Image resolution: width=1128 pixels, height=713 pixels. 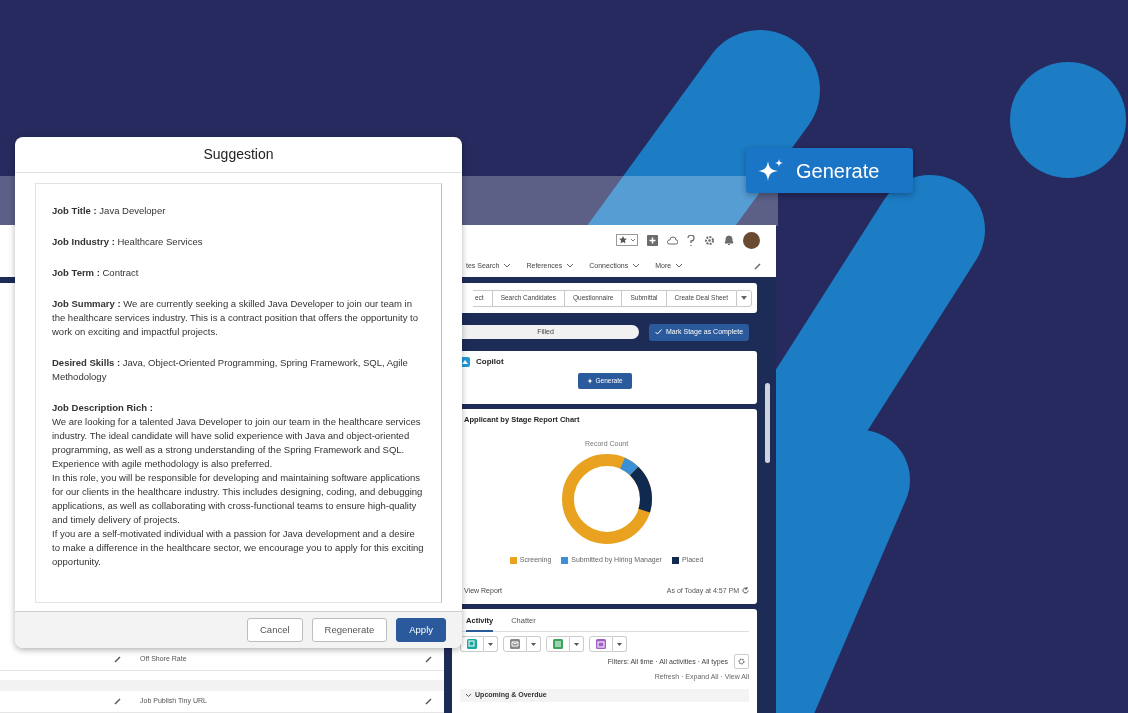 I want to click on description-paragraph: In this role, you will be responsible for developing and maintaining software applications for our clients in the healthcare industry. This includes designing, coding, and debugging applications, as well as collaborating with cross-functional teams to ensure high-quality and timely delivery of projects., so click(x=238, y=499).